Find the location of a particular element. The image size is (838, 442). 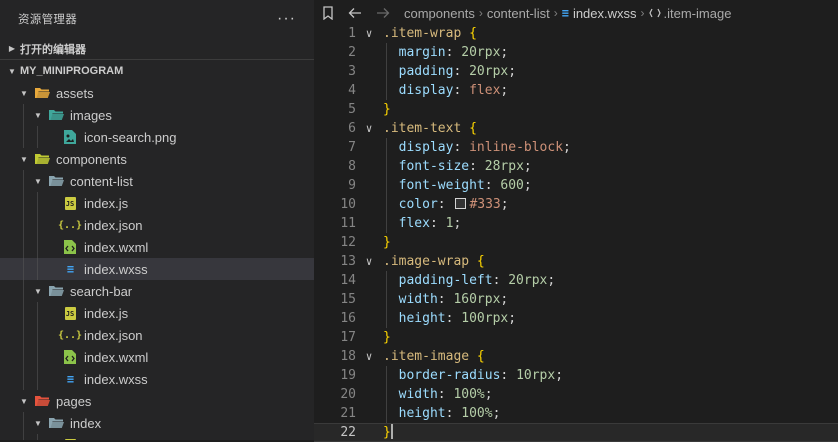

code-text: .image-wrap { is located at coordinates (434, 261).